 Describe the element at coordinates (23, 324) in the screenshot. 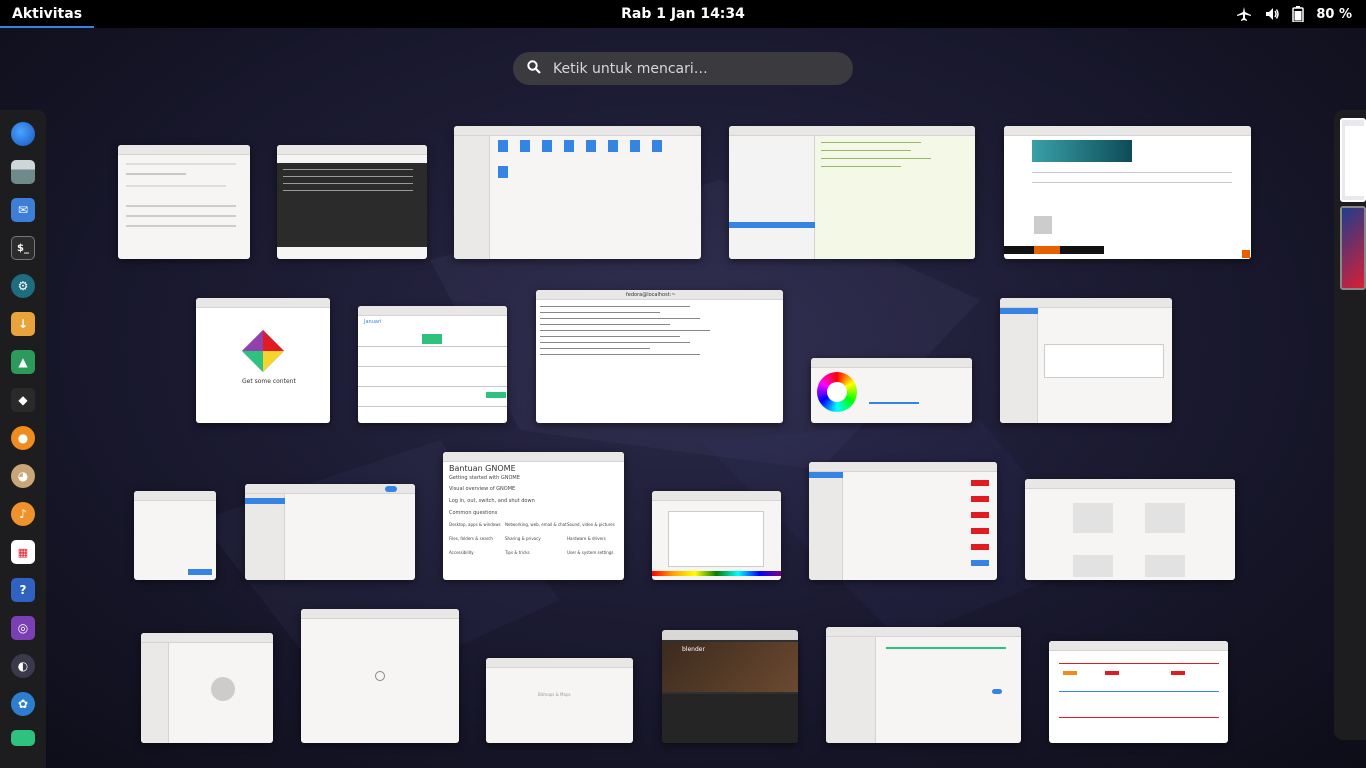

I see `download-icon: ↓` at that location.